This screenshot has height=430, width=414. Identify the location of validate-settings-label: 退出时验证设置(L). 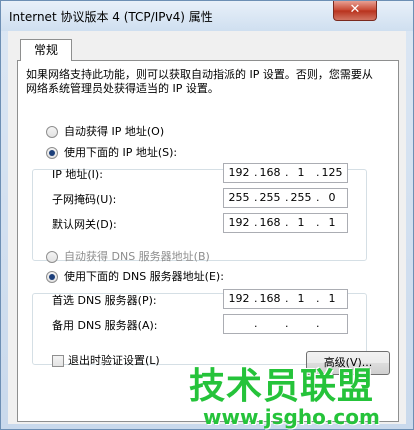
(114, 360).